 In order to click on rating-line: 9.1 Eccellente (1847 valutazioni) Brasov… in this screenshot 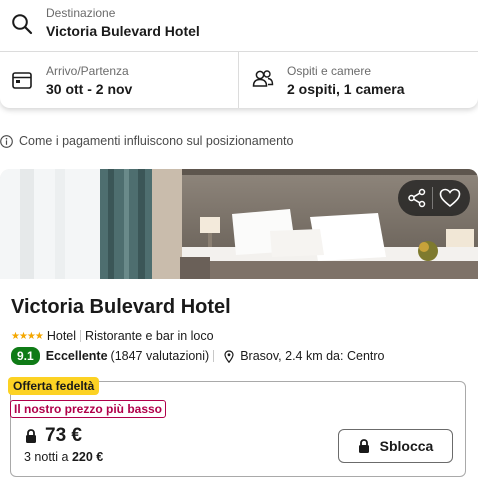, I will do `click(197, 356)`.